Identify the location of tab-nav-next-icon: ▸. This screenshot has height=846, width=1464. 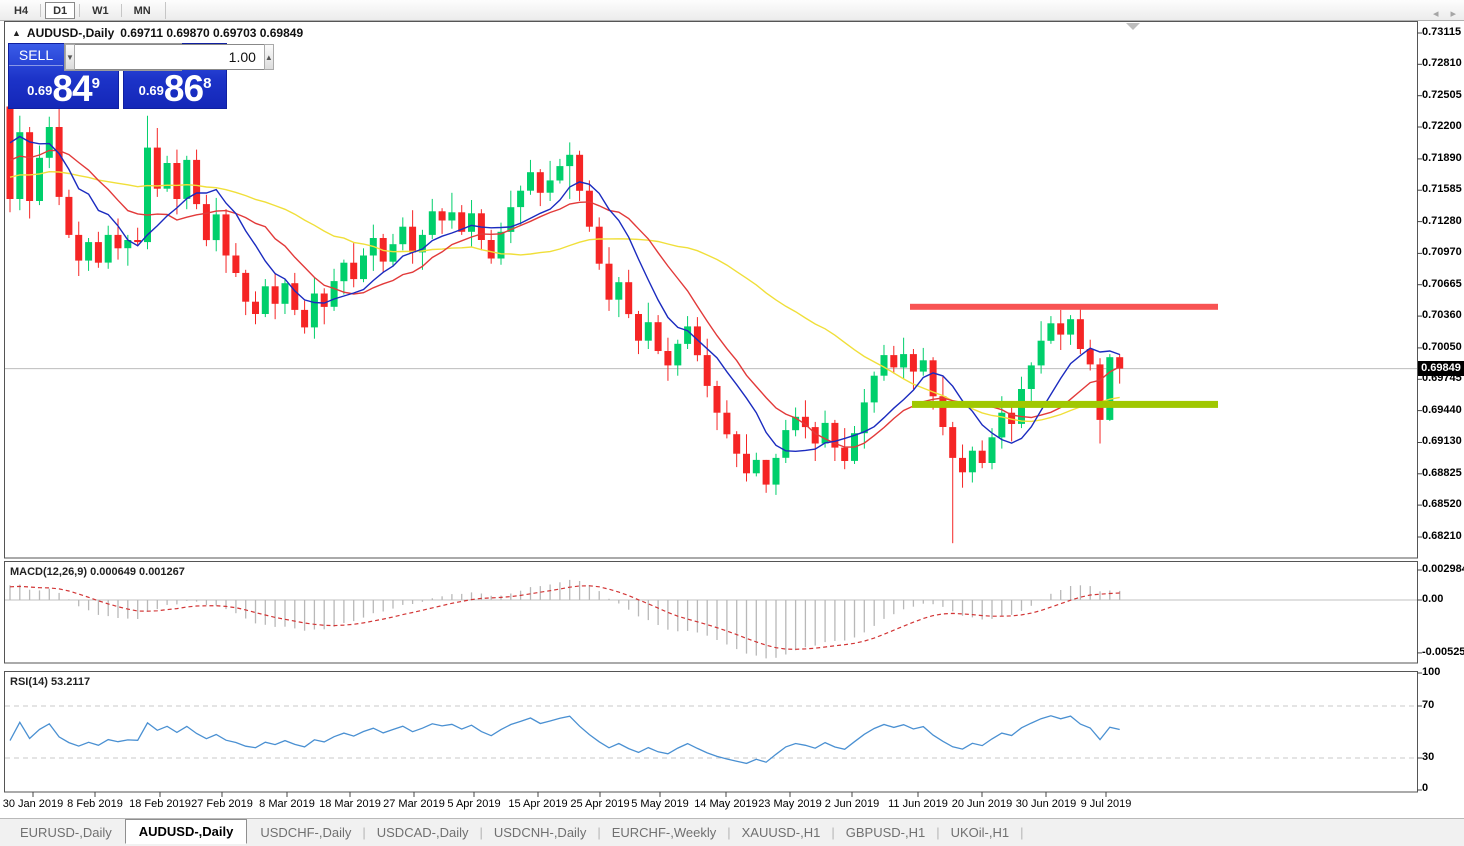
(1453, 13).